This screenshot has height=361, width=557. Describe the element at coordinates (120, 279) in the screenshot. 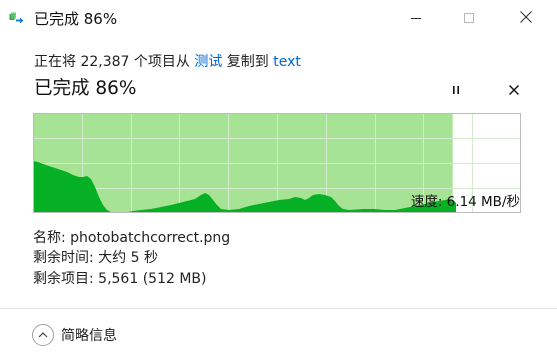

I see `items-remaining: 剩余项目: 5,561 (512 MB)` at that location.